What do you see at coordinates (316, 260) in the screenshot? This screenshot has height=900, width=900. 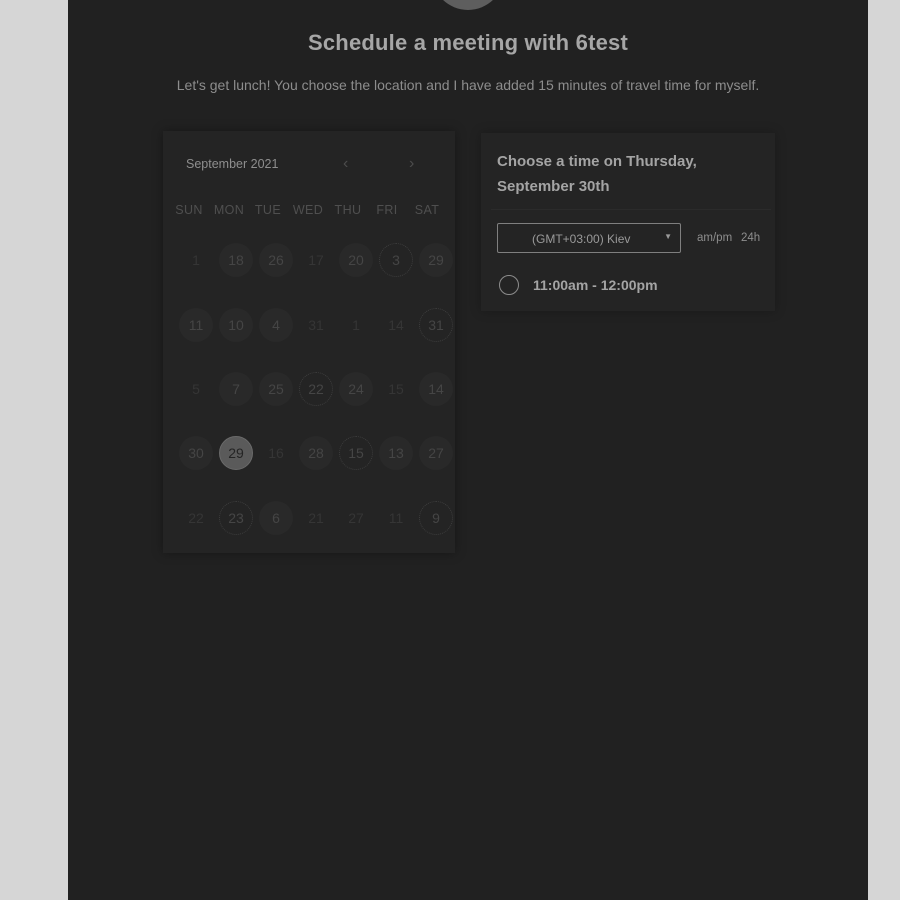 I see `calendar-day: 17` at bounding box center [316, 260].